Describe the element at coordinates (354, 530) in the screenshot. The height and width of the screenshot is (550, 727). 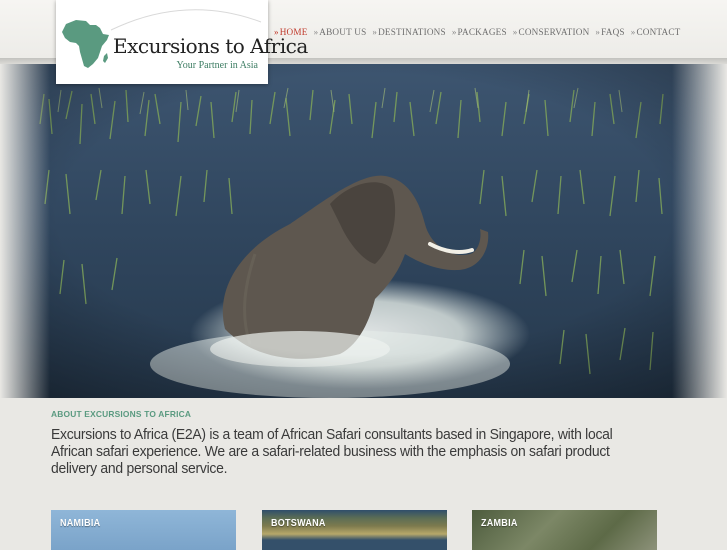
I see `destination-card-botswana: BOTSWANA` at that location.